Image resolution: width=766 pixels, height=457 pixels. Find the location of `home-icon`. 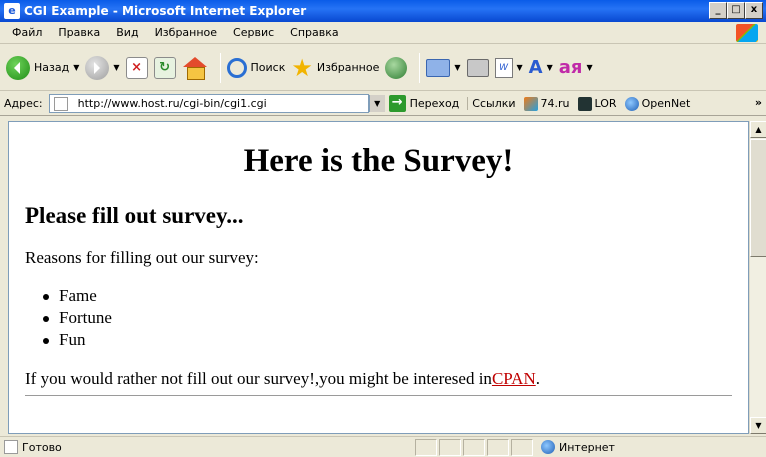

home-icon is located at coordinates (195, 68).